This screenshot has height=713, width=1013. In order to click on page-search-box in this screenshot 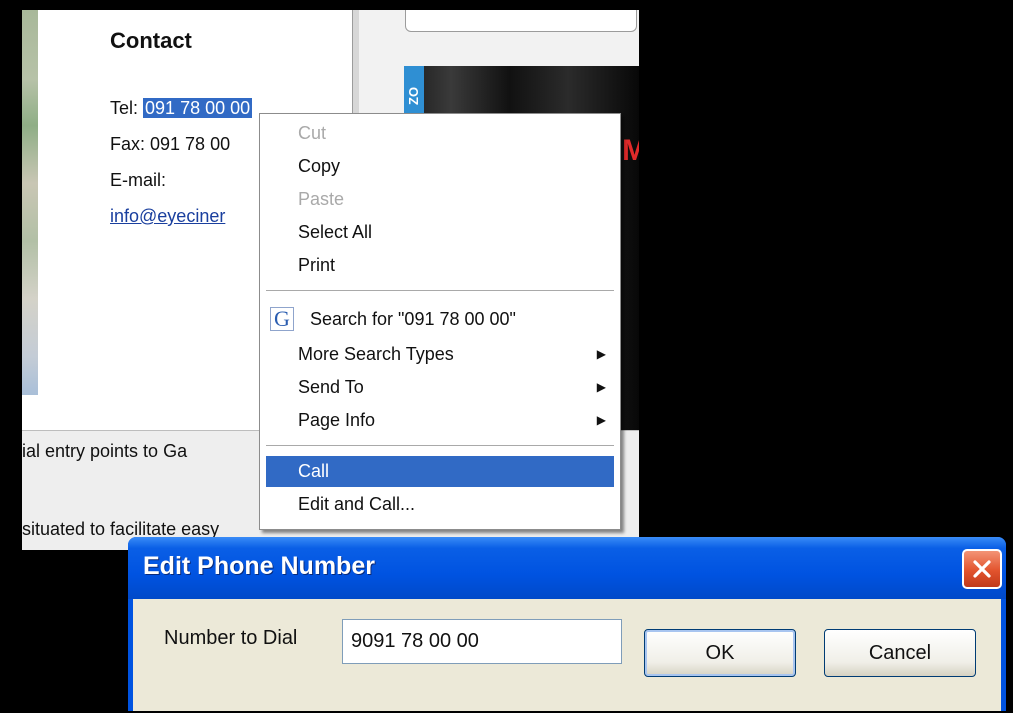, I will do `click(521, 21)`.